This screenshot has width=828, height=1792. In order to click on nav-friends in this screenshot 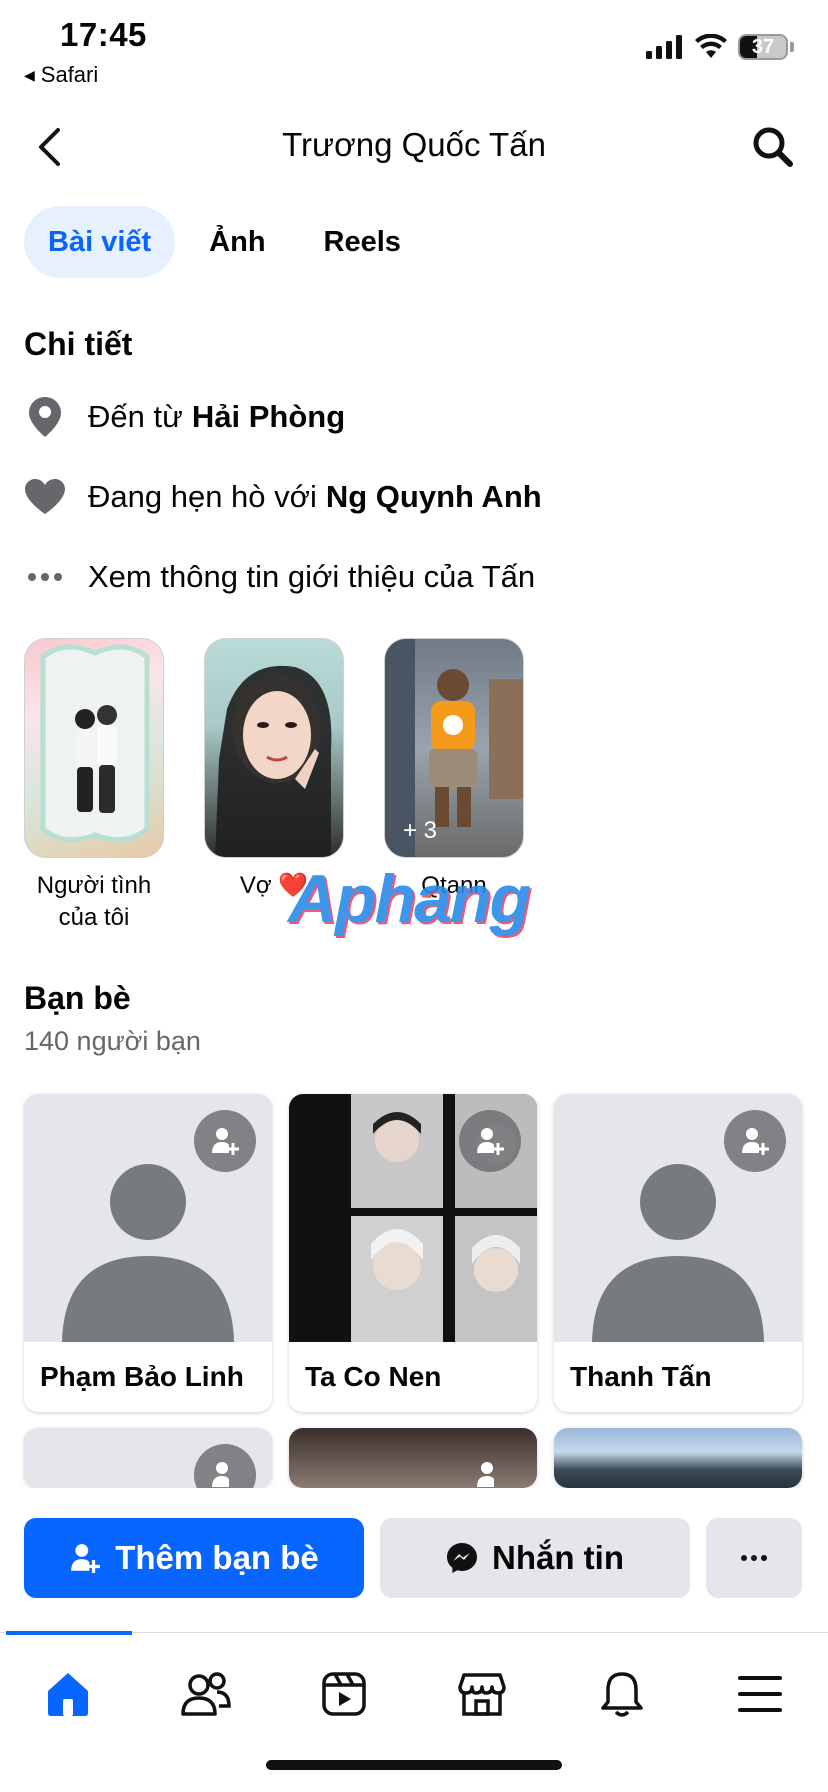, I will do `click(206, 1694)`.